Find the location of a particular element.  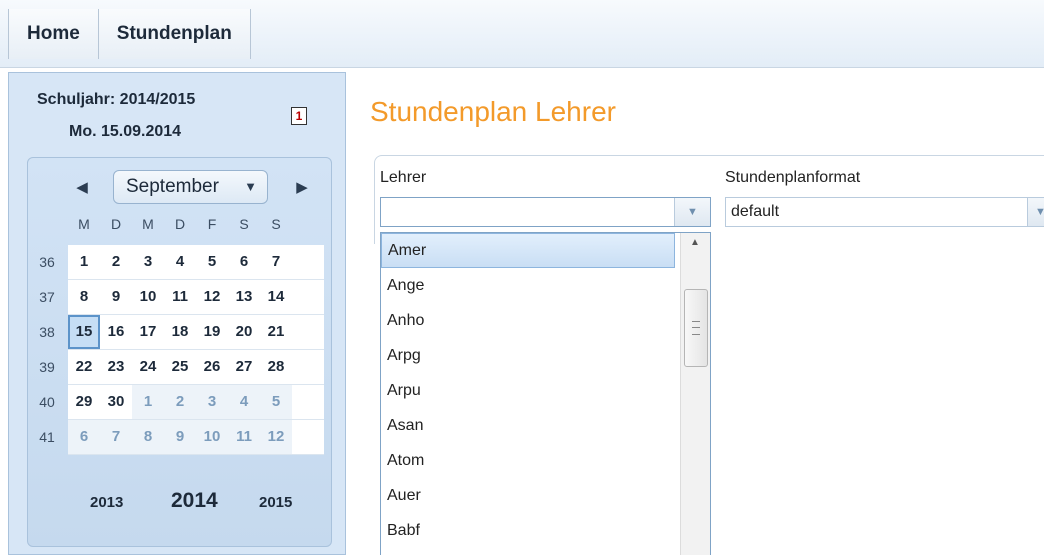

calendar-week-row: 6 7 8 9 10 11 12 is located at coordinates (196, 437).